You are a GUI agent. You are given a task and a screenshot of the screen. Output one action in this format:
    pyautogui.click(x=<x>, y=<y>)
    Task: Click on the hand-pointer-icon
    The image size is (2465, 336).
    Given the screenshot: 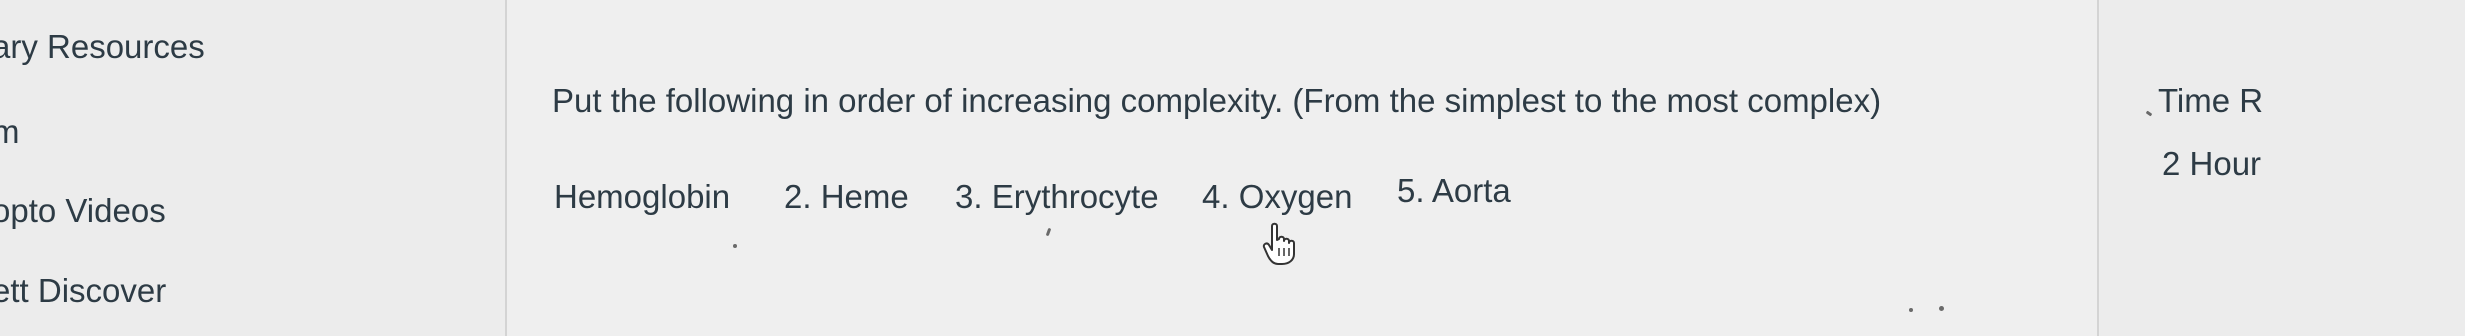 What is the action you would take?
    pyautogui.click(x=1278, y=243)
    